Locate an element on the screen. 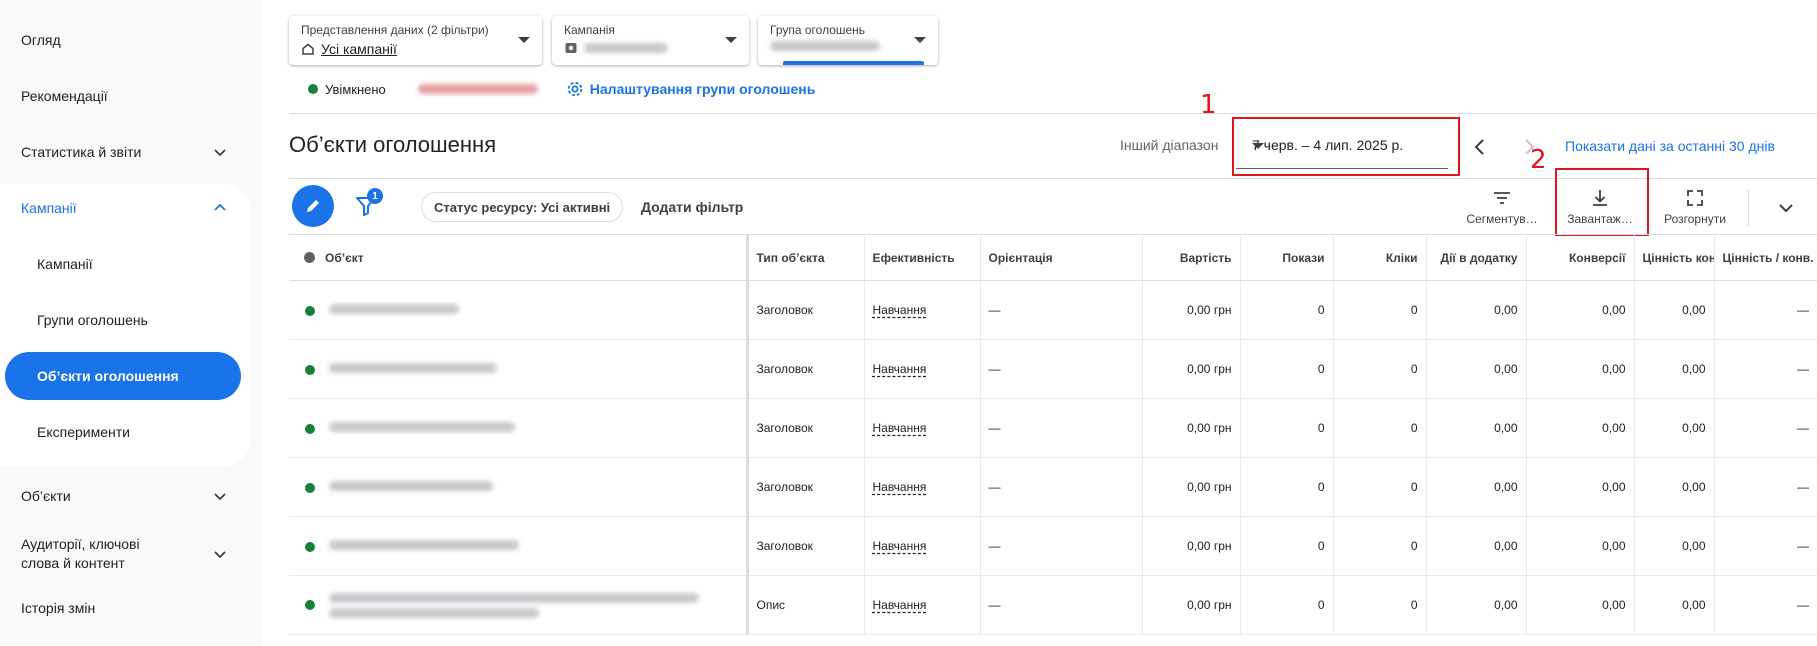  orientation-cell: — is located at coordinates (1060, 369).